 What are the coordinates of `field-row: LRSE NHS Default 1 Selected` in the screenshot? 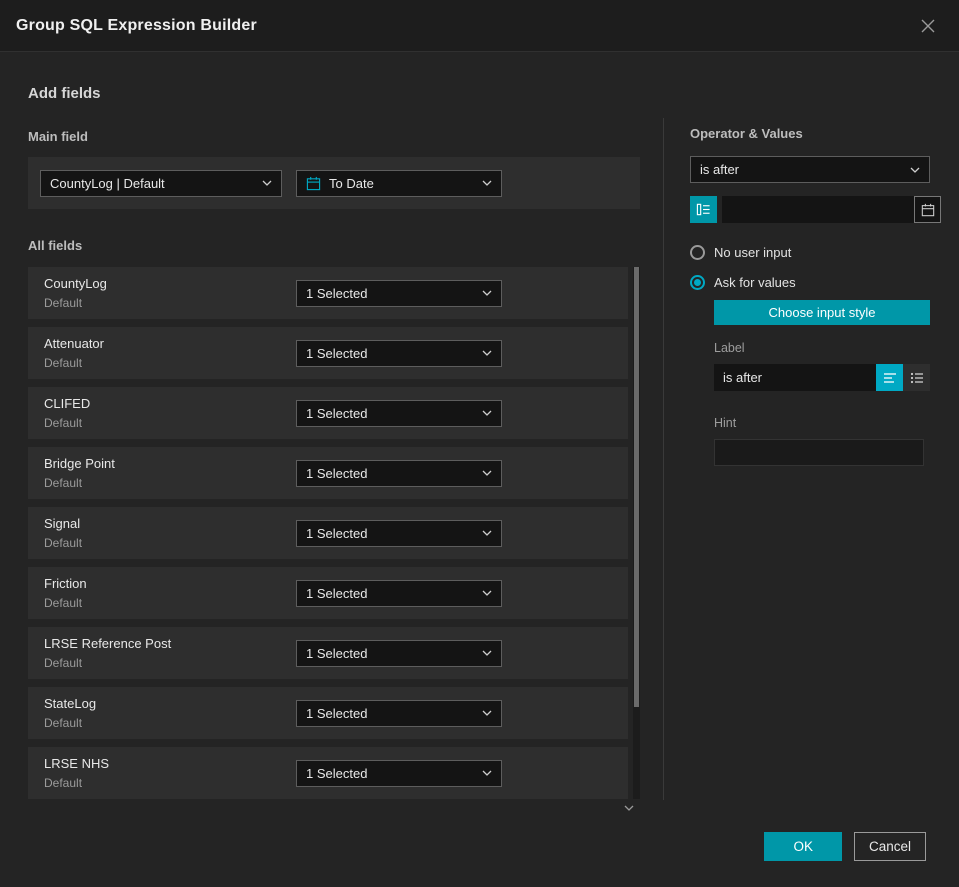 It's located at (328, 773).